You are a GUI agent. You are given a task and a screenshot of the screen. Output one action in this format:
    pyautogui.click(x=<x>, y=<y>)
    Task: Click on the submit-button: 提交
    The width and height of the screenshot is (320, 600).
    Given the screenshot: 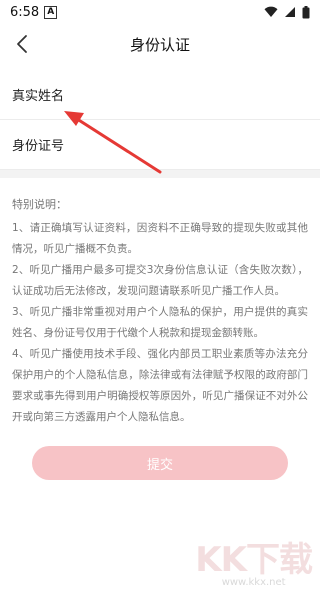 What is the action you would take?
    pyautogui.click(x=160, y=463)
    